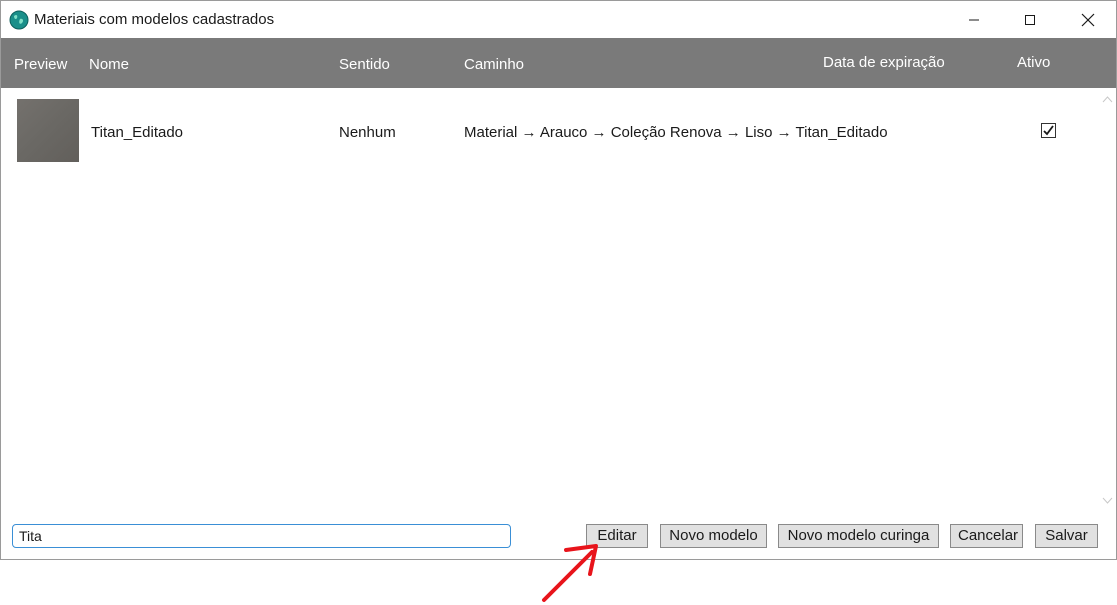  I want to click on window-title: Materiais com modelos cadastrados, so click(154, 19).